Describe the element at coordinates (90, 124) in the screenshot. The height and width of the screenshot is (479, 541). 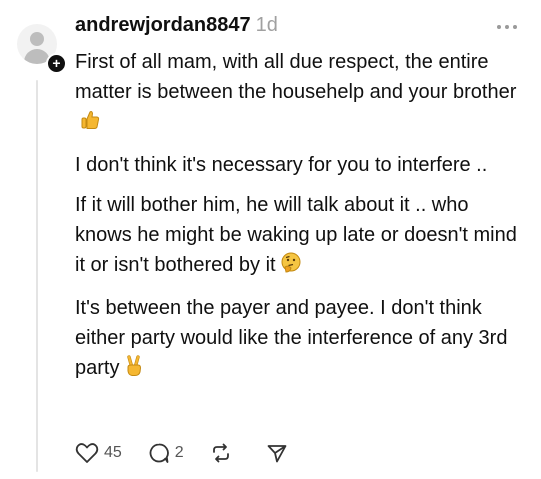
I see `thumbs-up-emoji` at that location.